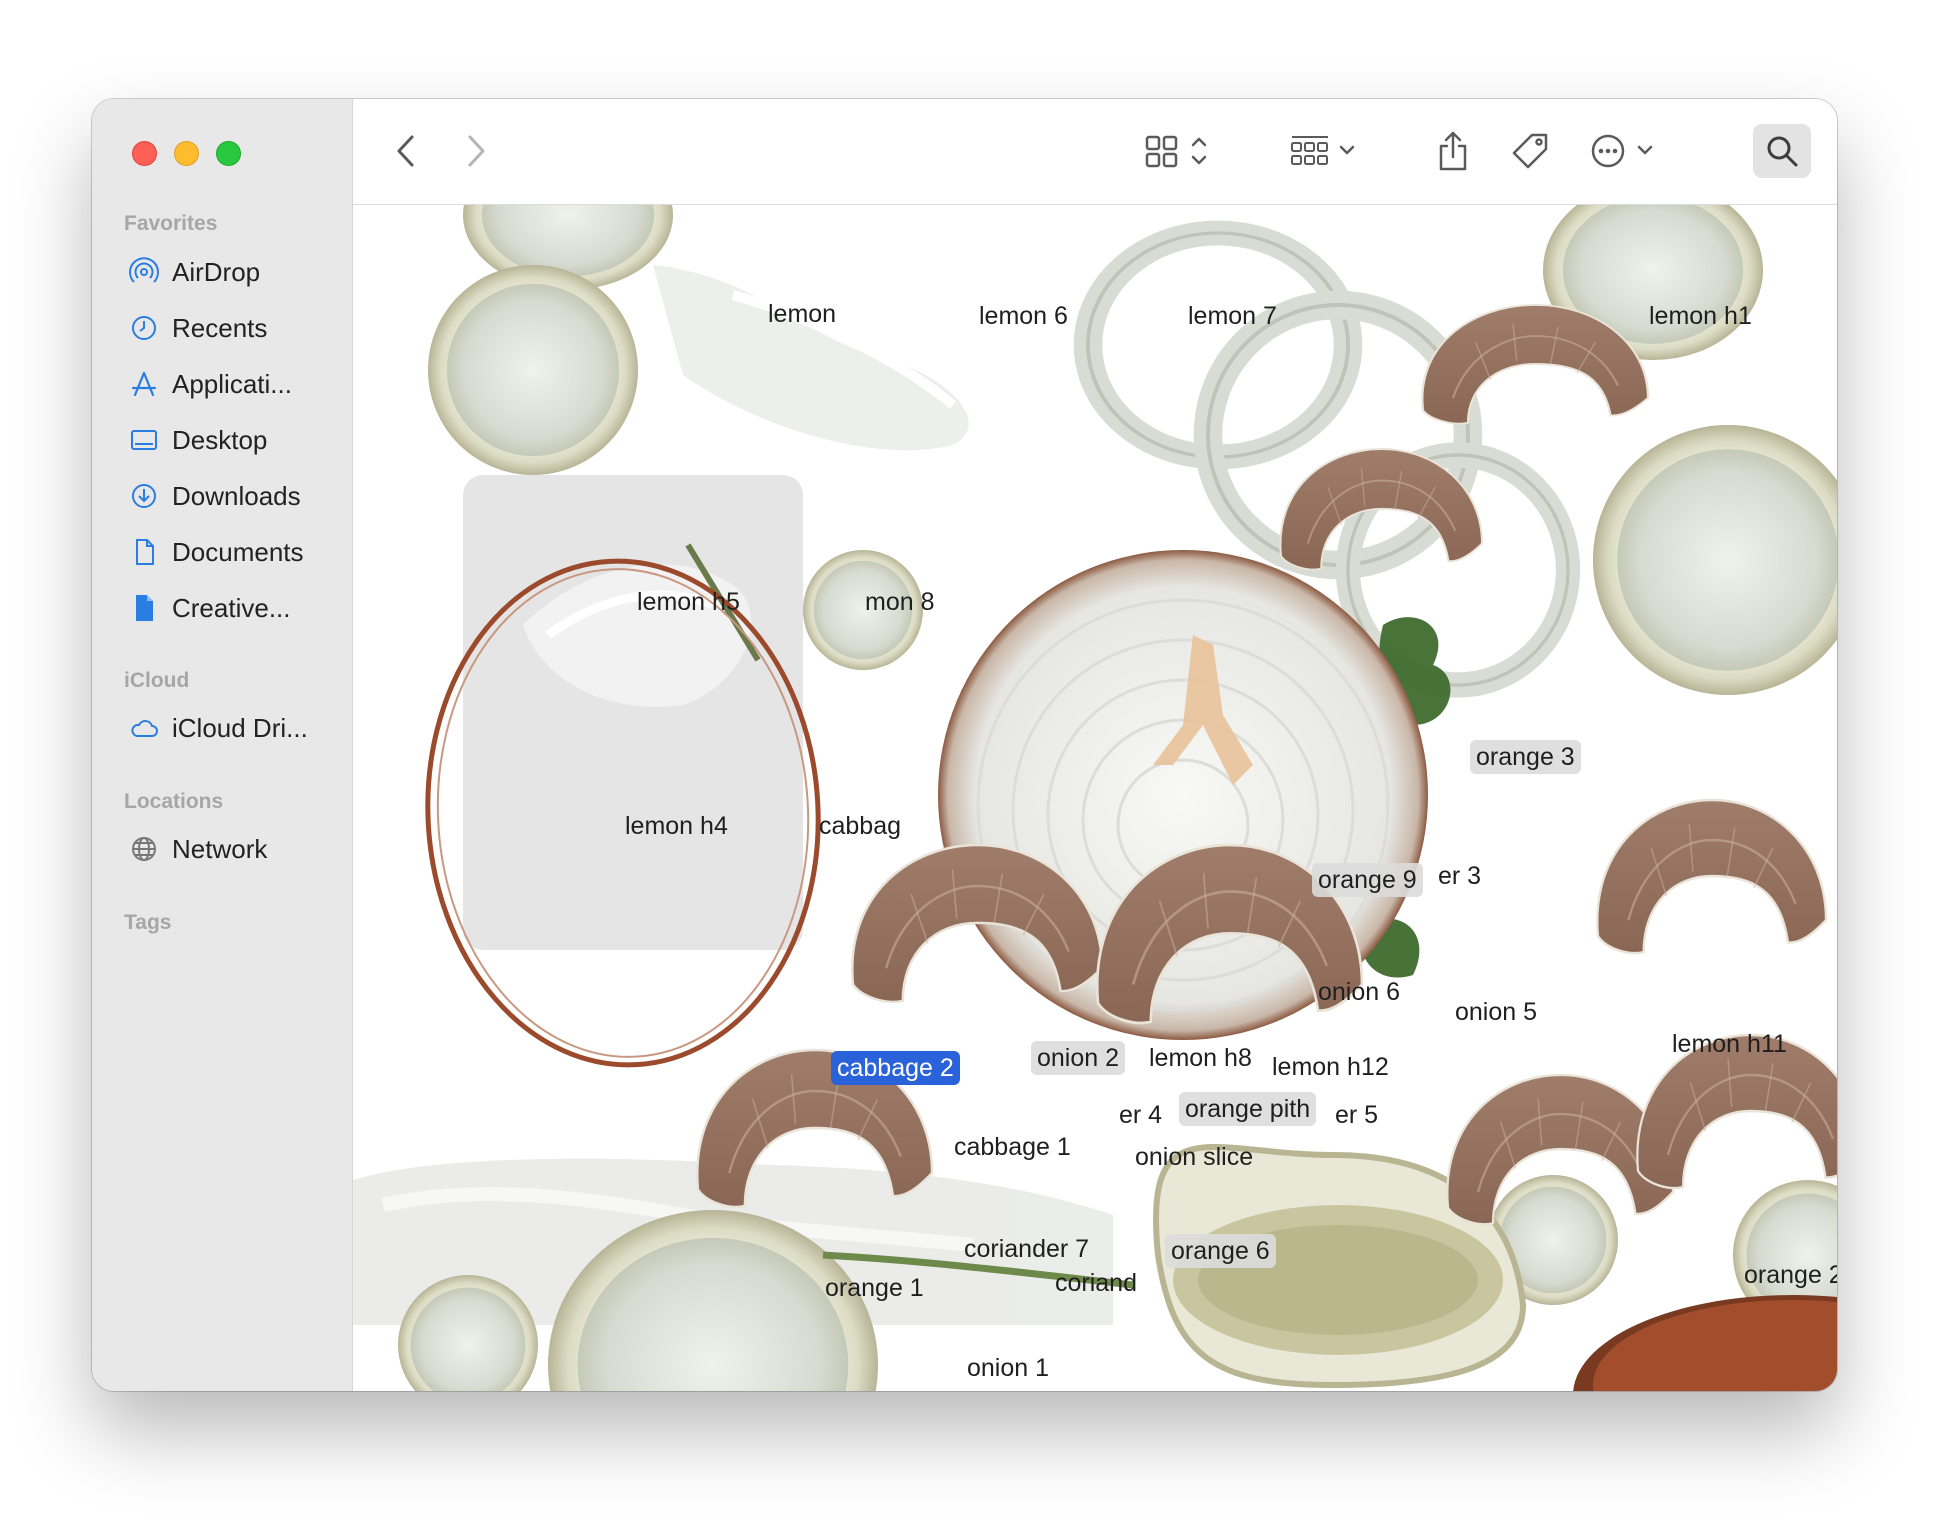 The width and height of the screenshot is (1936, 1534). I want to click on file-label: coriand, so click(1096, 1283).